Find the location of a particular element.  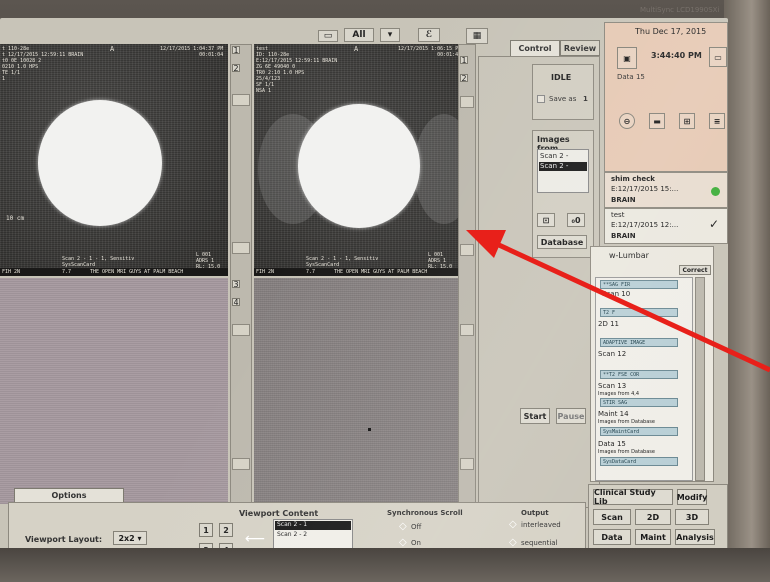

annotation-arrow is located at coordinates (618, 301).